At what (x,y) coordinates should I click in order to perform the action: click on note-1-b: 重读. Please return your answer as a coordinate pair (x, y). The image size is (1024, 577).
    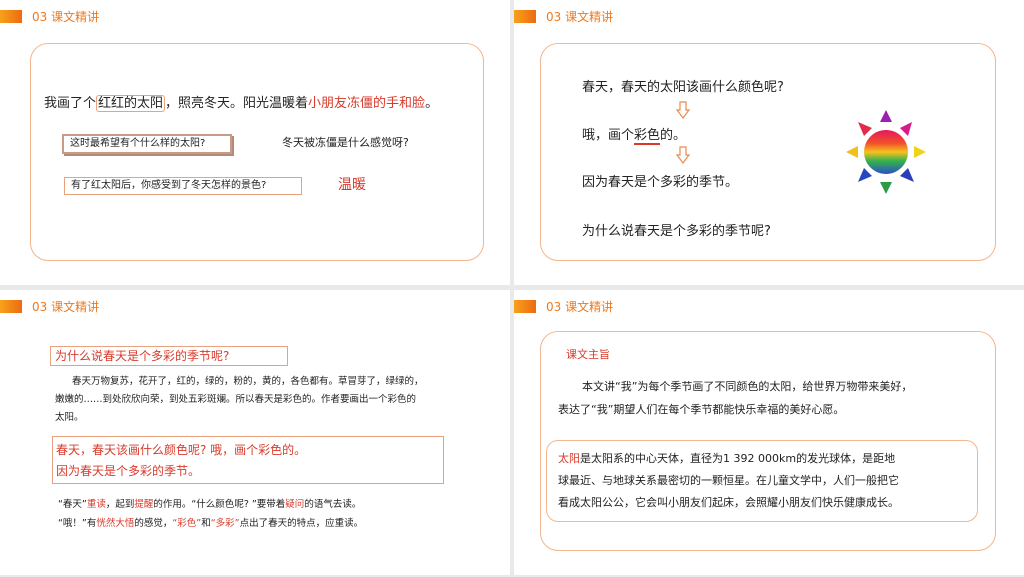
    Looking at the image, I should click on (96, 504).